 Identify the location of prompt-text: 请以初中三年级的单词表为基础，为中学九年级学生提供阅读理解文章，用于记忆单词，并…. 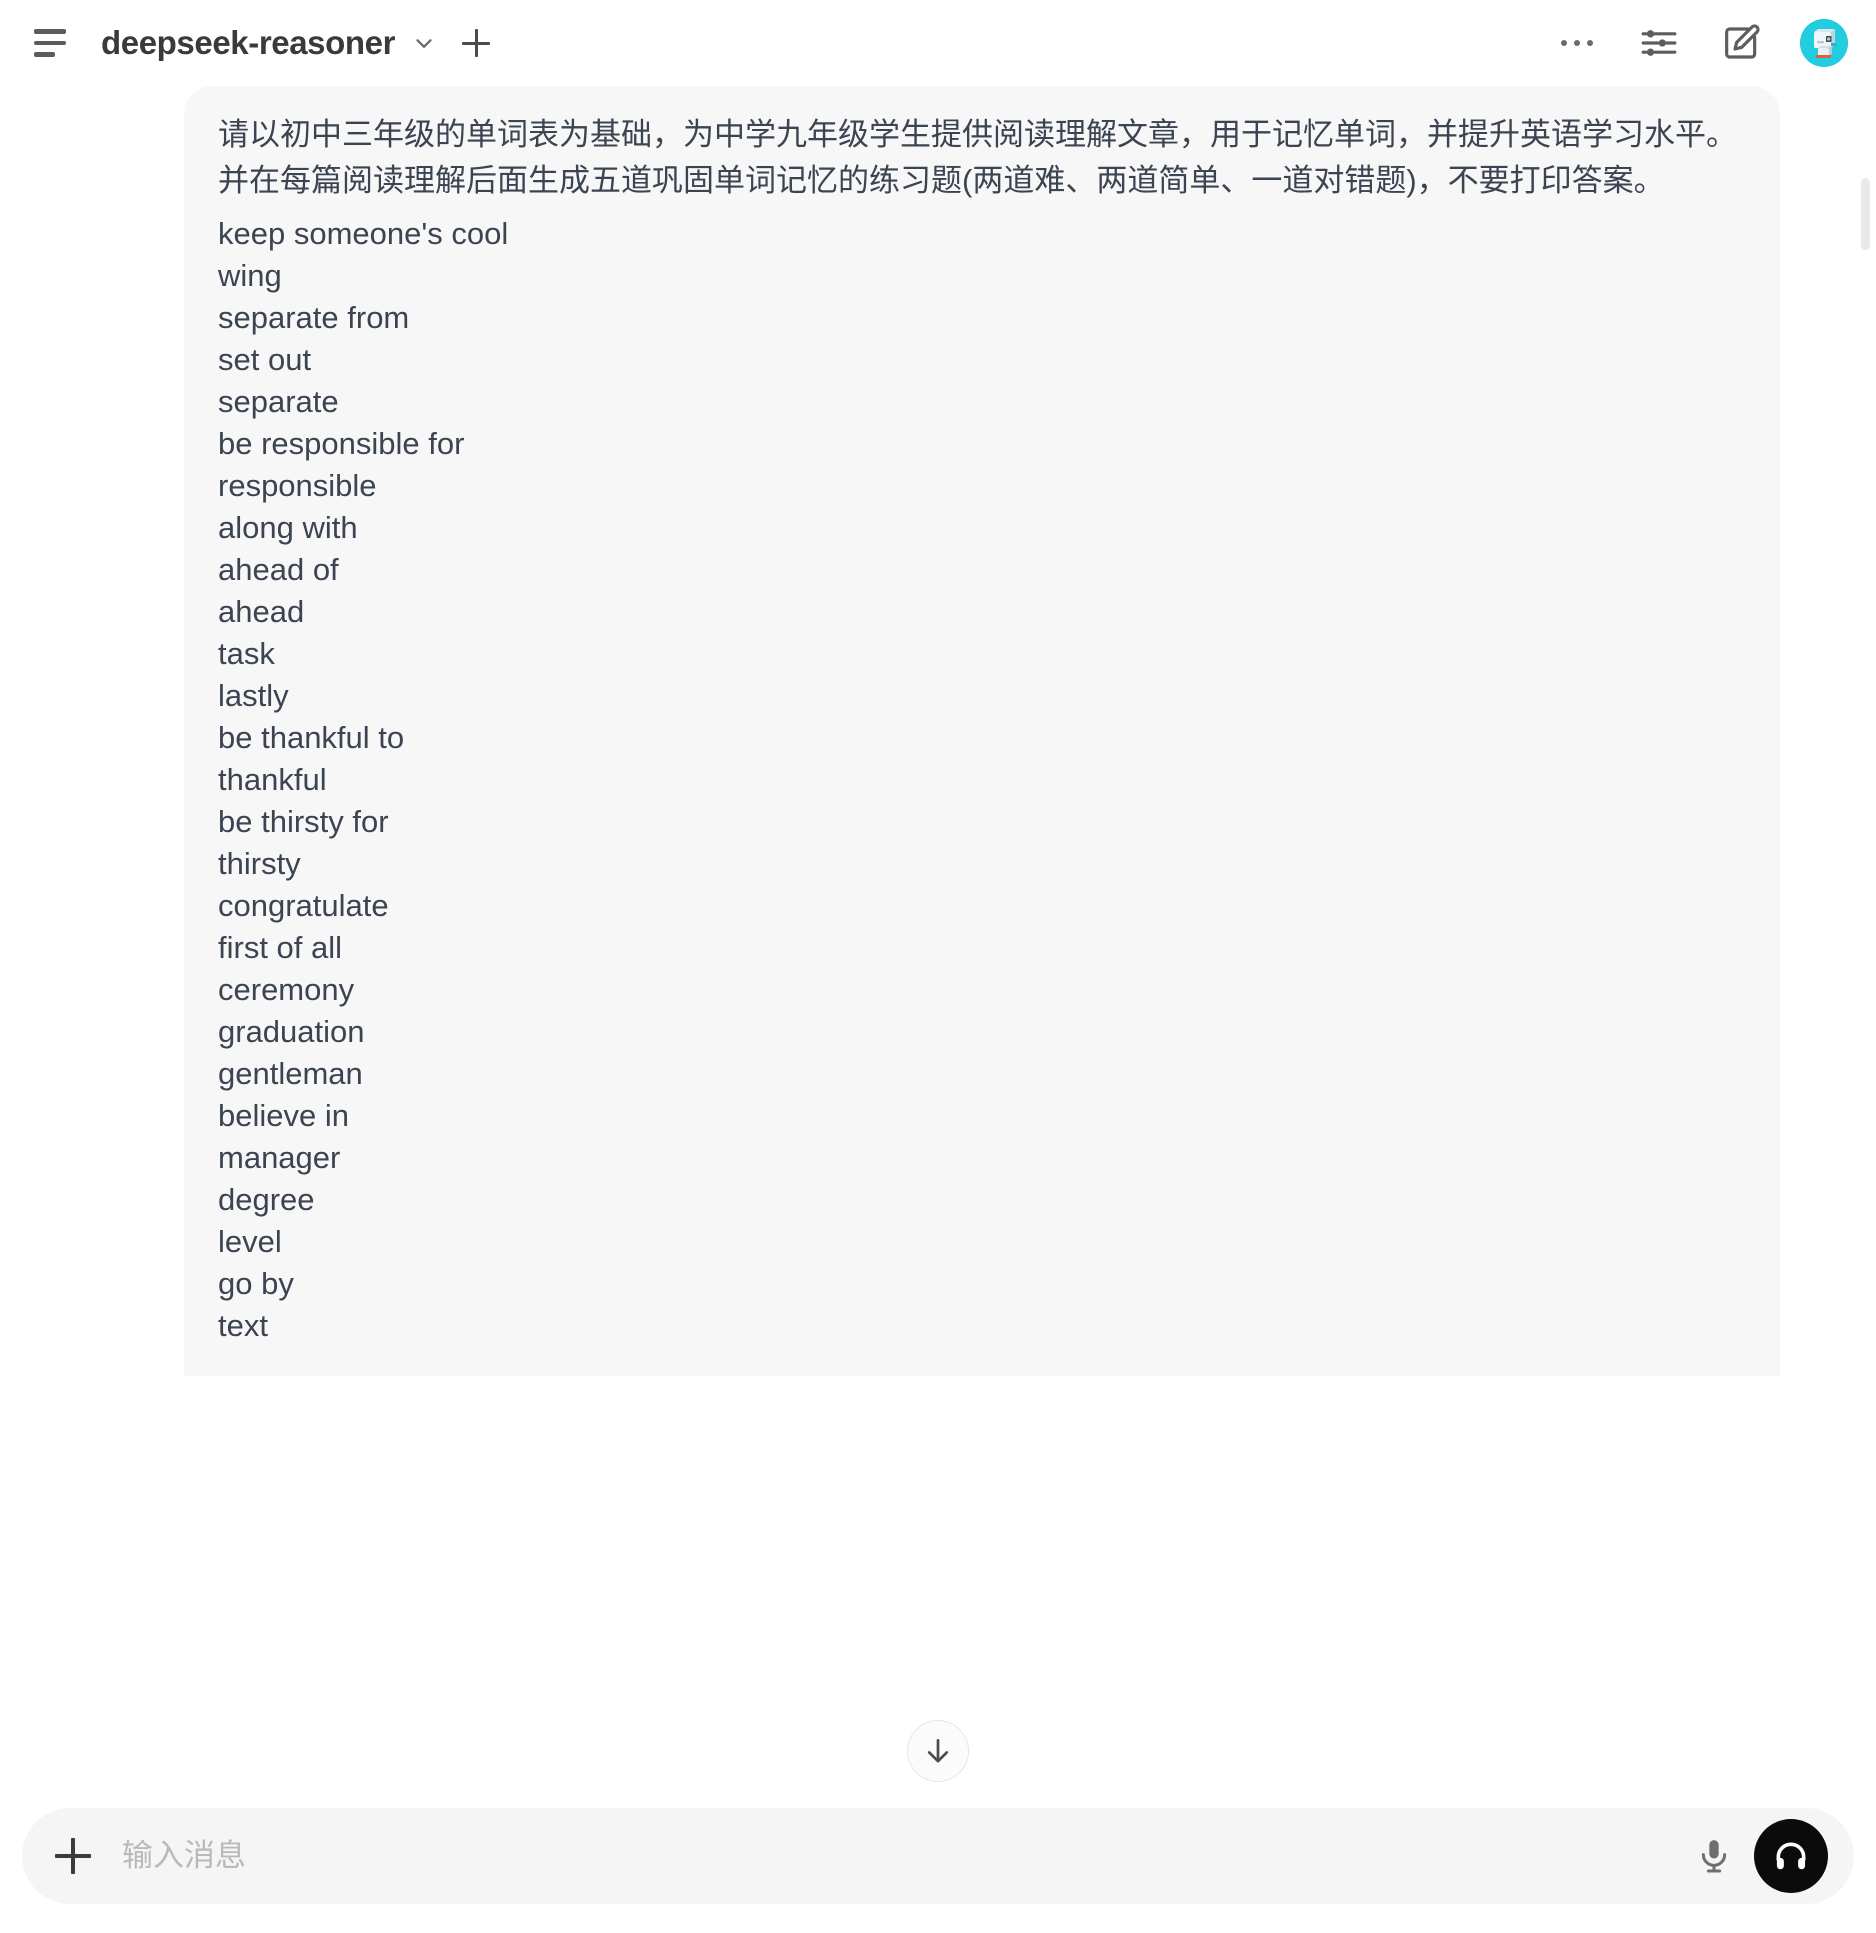
(977, 158).